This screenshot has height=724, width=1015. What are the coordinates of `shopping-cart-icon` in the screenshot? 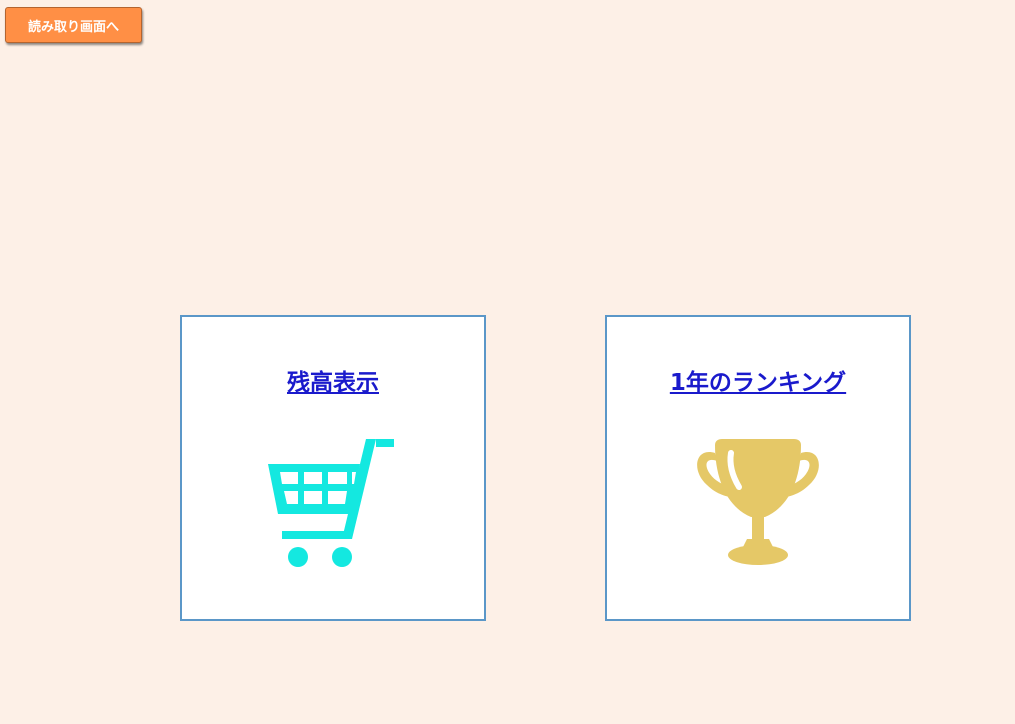 It's located at (333, 504).